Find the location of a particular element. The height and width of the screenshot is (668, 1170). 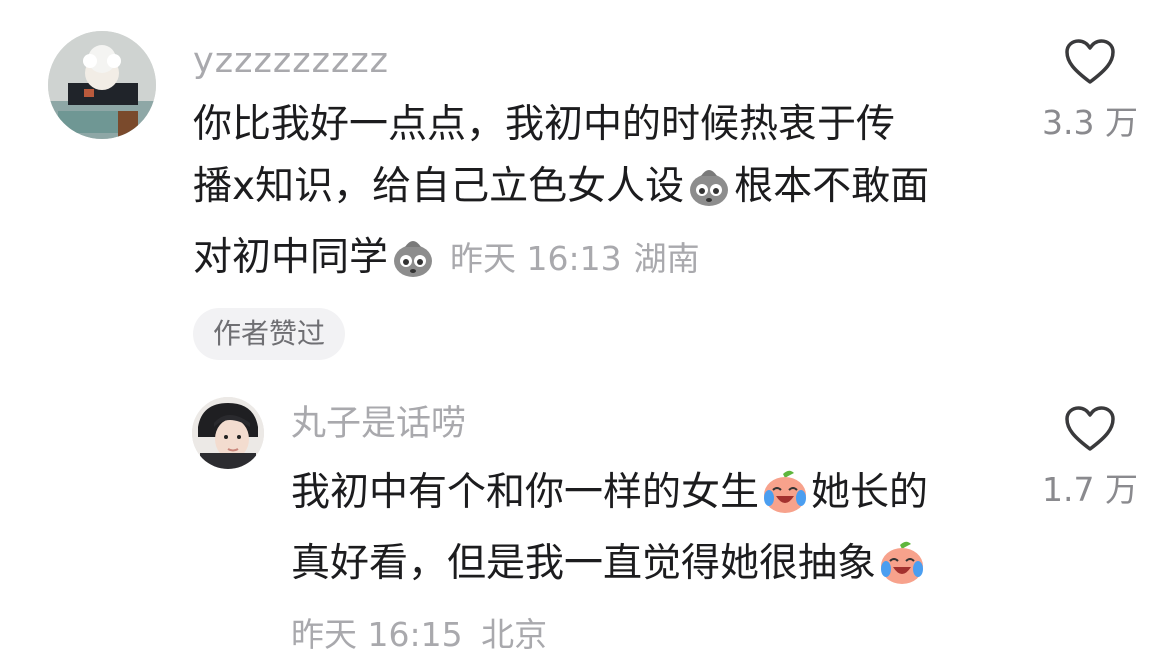

comment-text-line: 播x知识，给自己立色女人设 根本不敢面 is located at coordinates (603, 191).